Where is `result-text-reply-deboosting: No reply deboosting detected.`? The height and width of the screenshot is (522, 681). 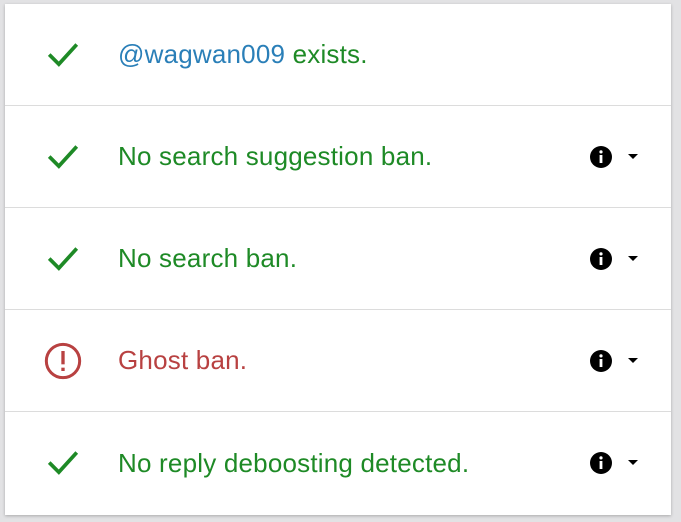 result-text-reply-deboosting: No reply deboosting detected. is located at coordinates (294, 462).